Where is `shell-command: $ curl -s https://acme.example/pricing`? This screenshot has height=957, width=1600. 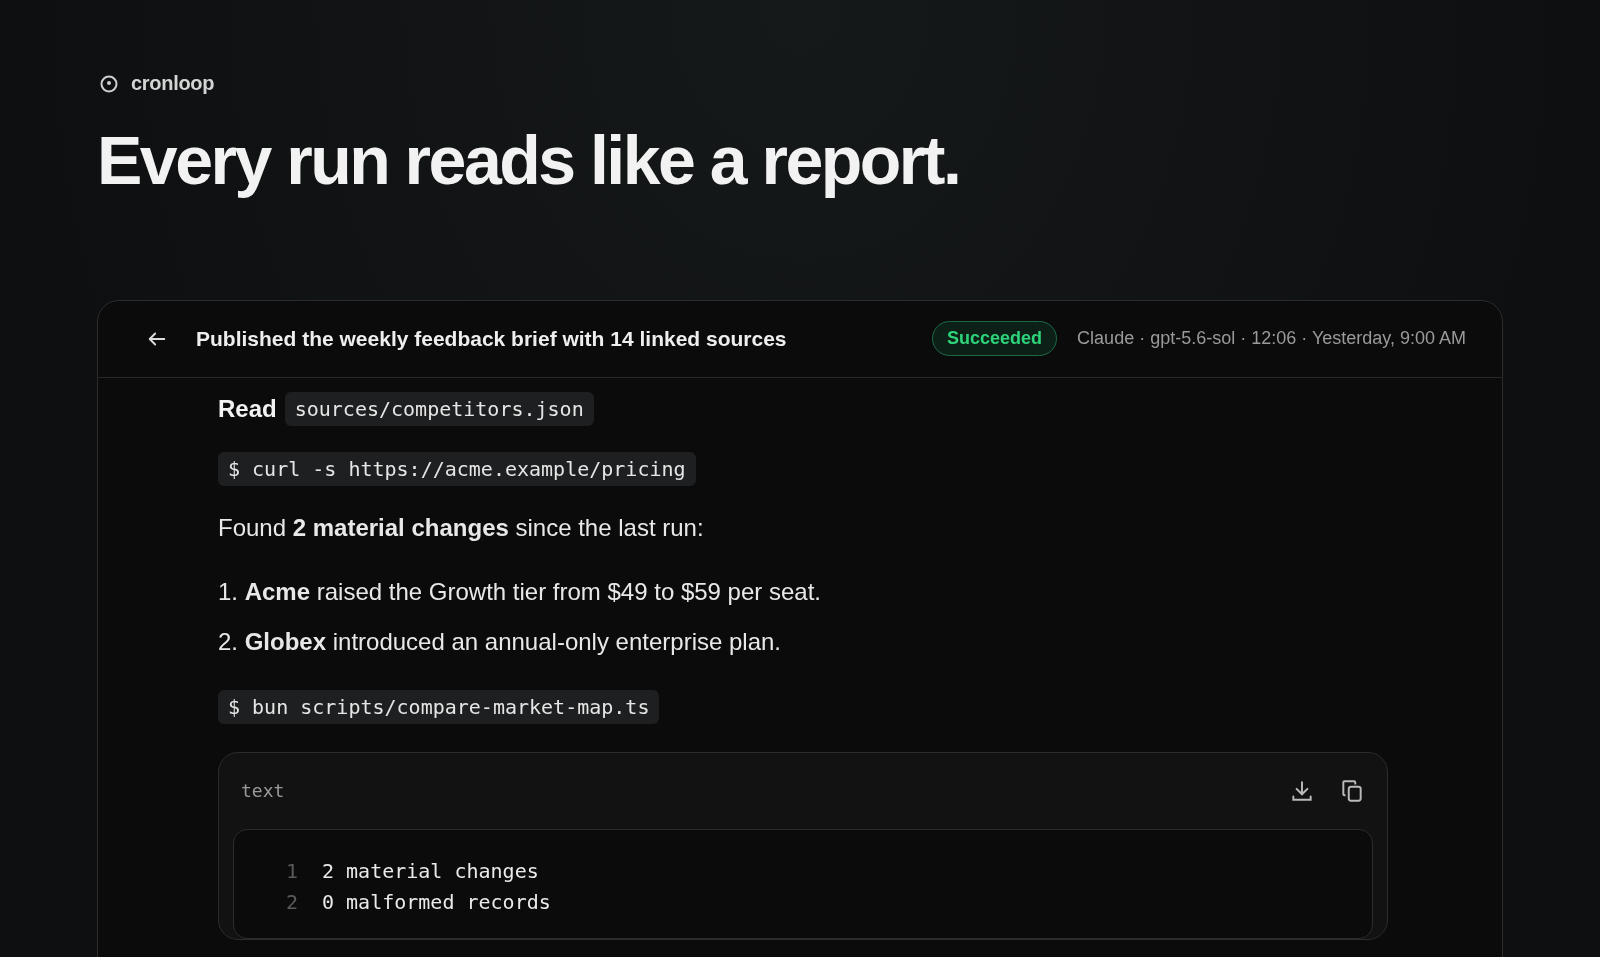
shell-command: $ curl -s https://acme.example/pricing is located at coordinates (457, 468).